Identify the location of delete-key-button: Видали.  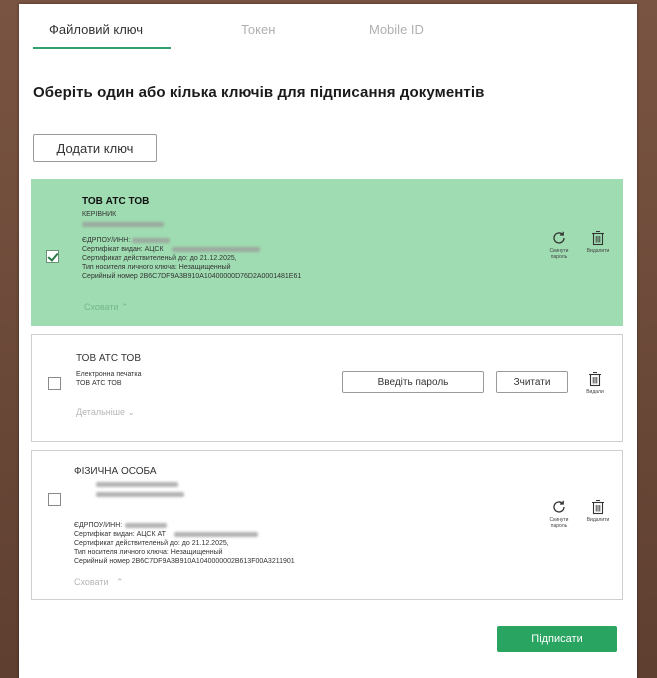
(595, 383).